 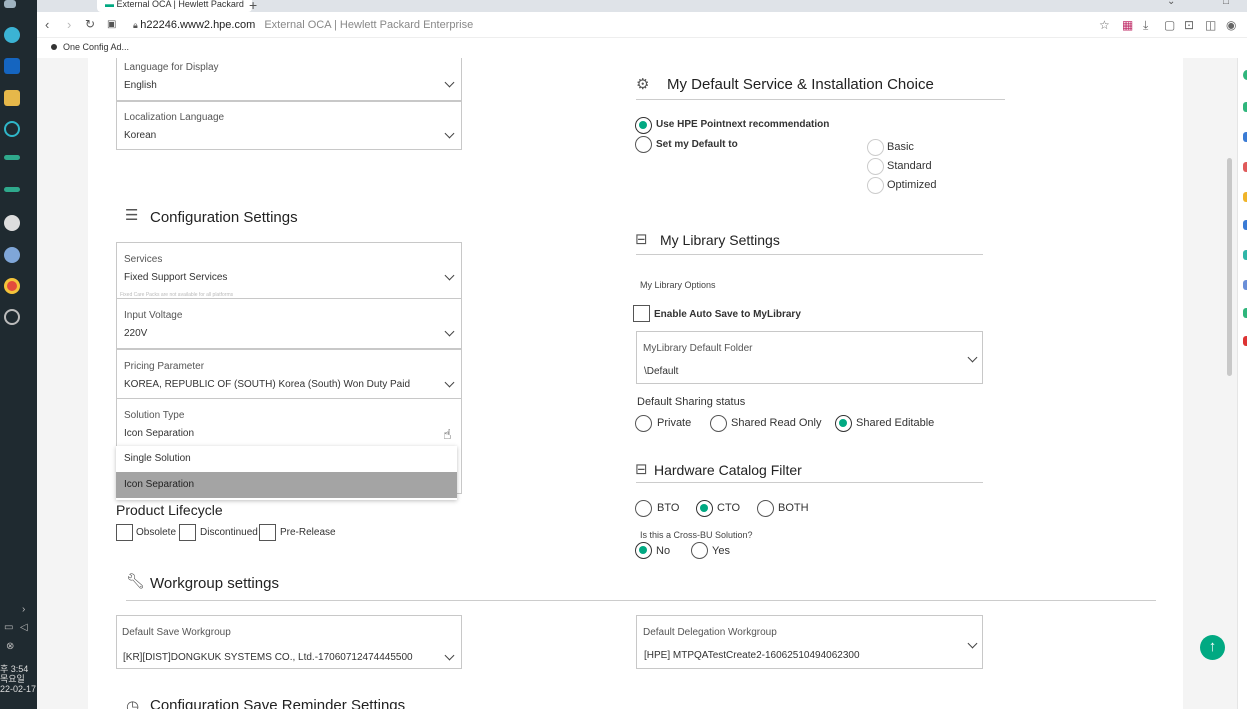 I want to click on service-choice-divider, so click(x=820, y=99).